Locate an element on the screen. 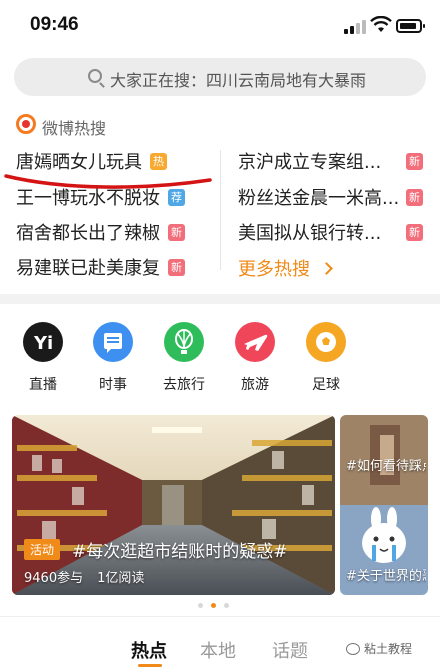  hot-item-text: 宿舍都长出了辣椒 is located at coordinates (88, 233).